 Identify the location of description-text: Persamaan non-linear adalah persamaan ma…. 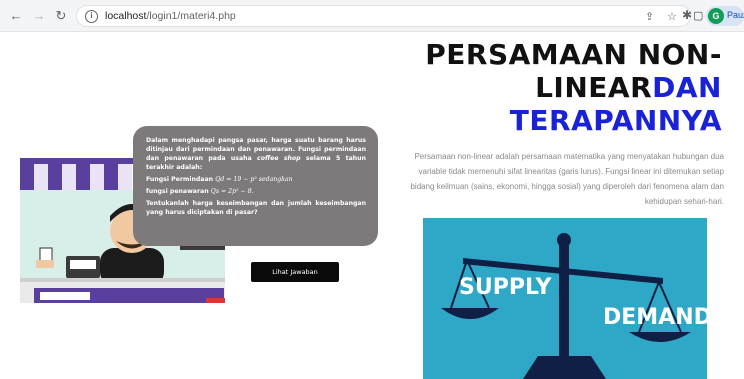
(567, 179).